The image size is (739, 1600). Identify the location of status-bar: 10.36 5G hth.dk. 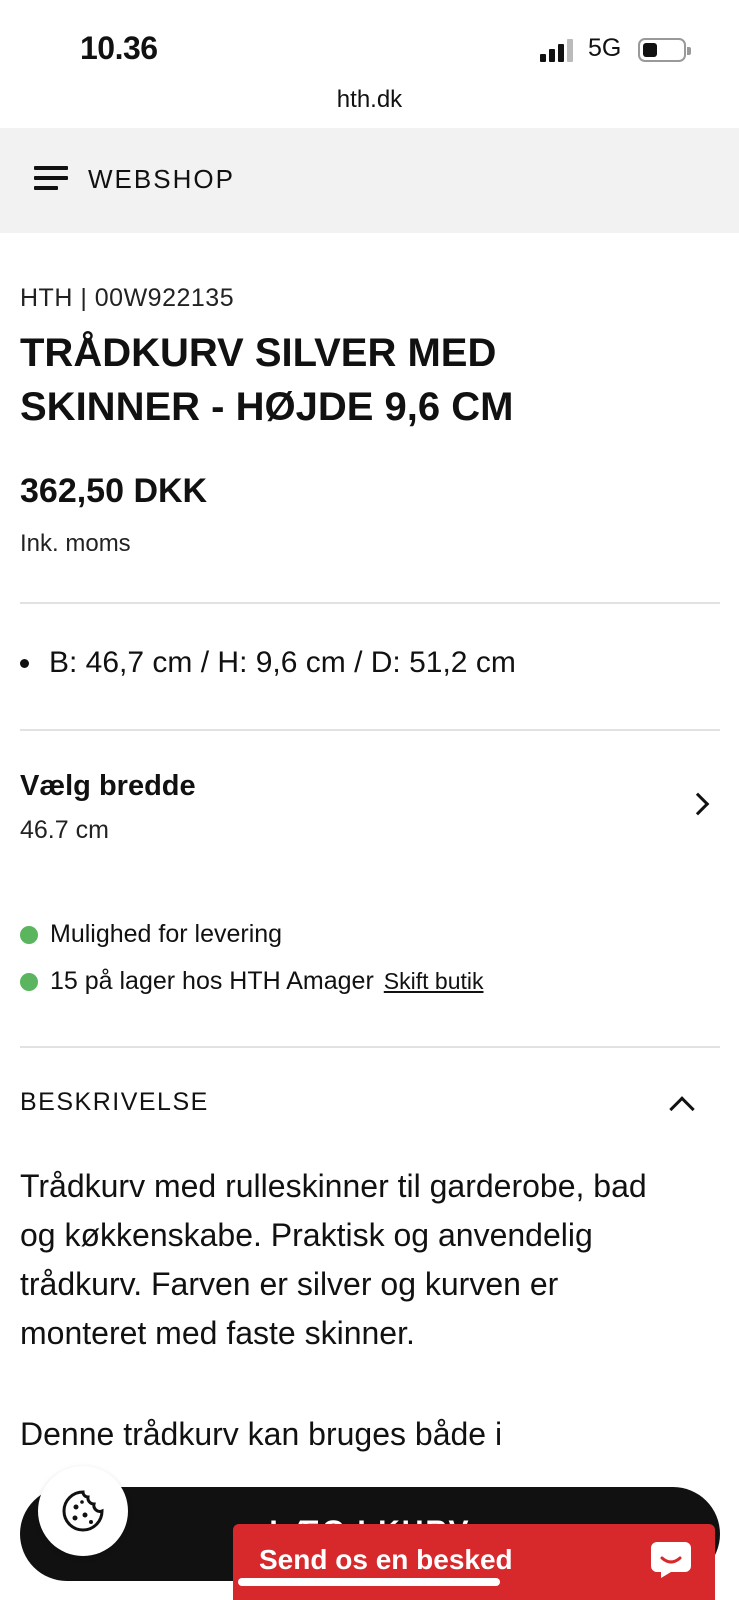
(369, 64).